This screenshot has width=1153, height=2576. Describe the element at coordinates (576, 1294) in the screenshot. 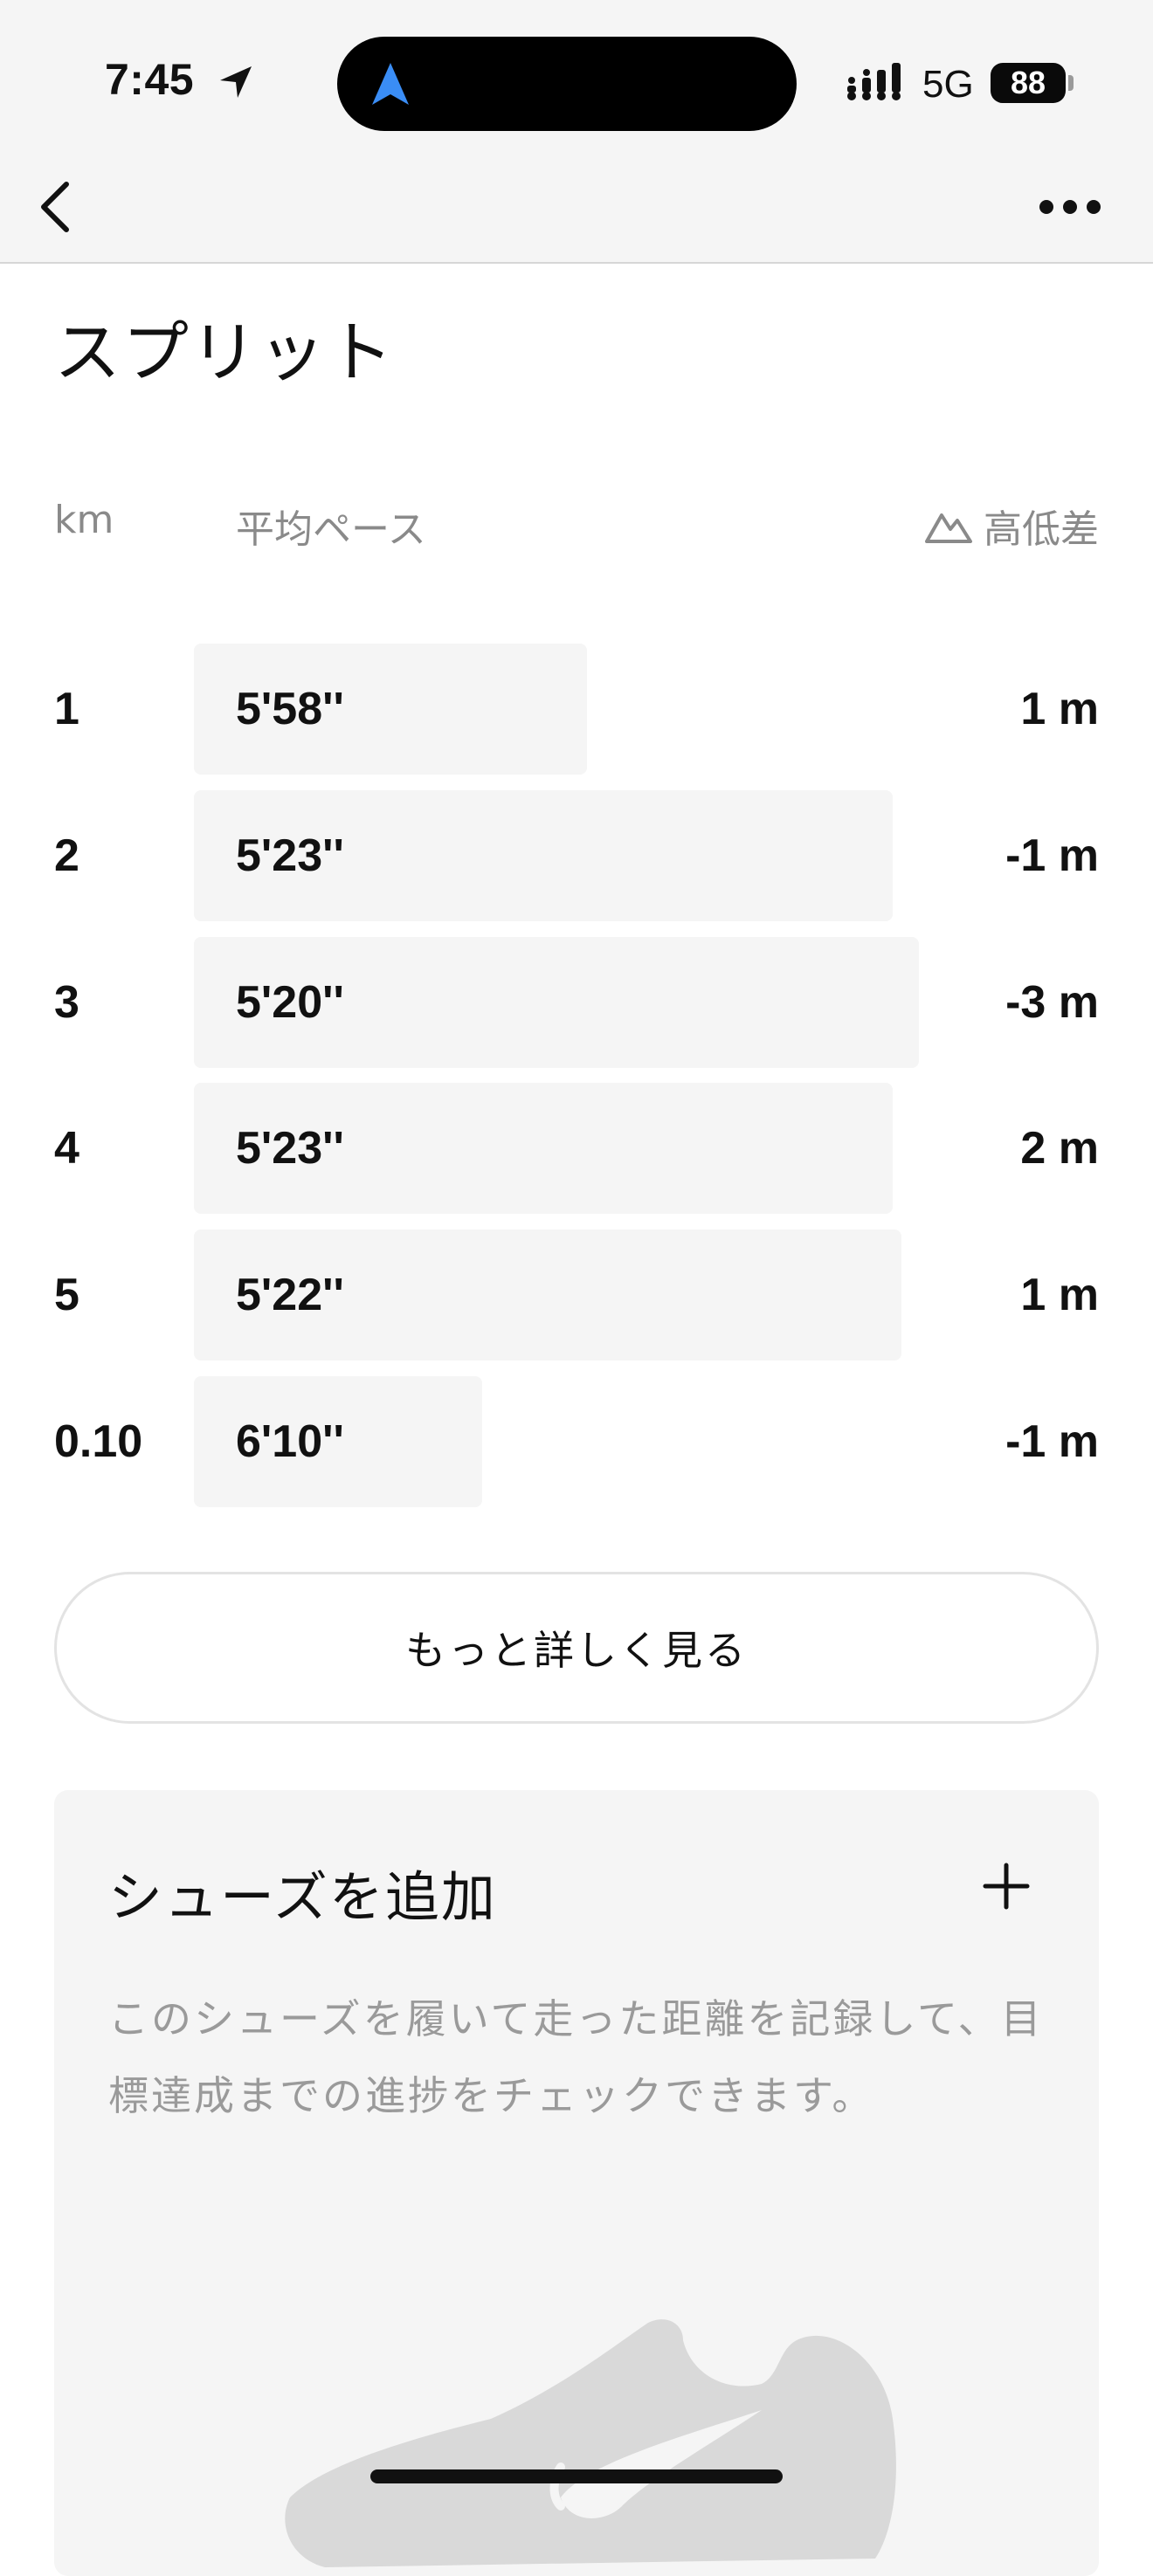

I see `split-row: 5 5'22'' 1 m` at that location.